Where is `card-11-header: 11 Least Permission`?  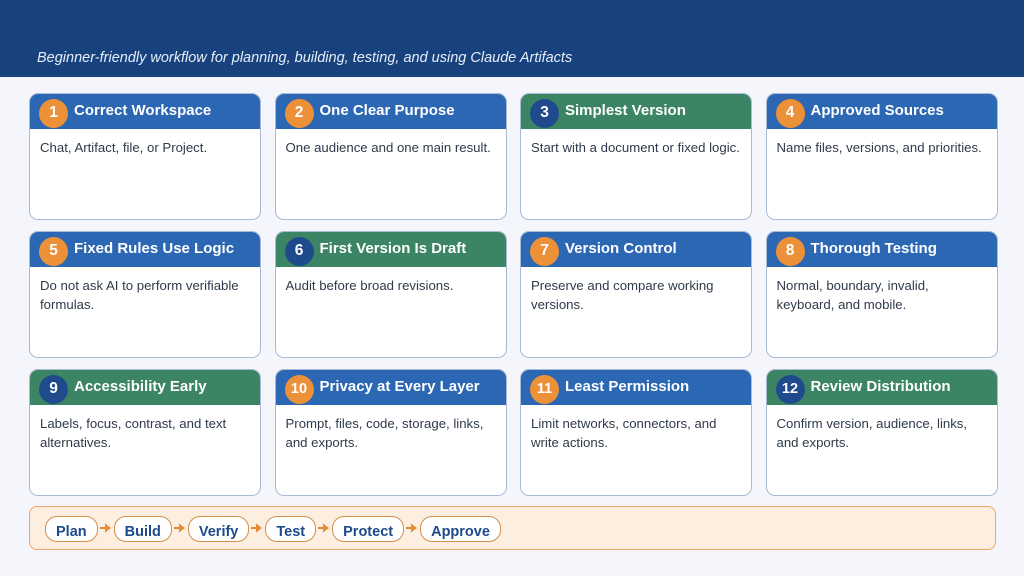
card-11-header: 11 Least Permission is located at coordinates (636, 387).